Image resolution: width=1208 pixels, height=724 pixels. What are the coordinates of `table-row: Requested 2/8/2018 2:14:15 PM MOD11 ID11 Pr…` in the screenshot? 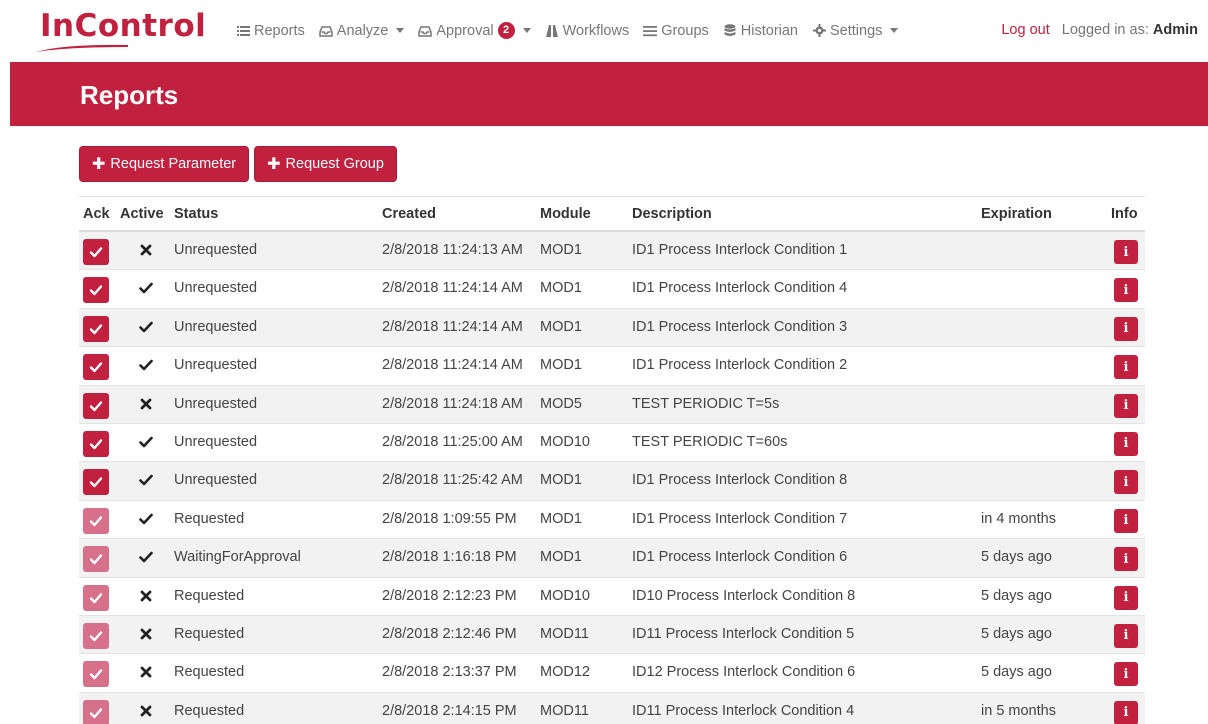 It's located at (612, 708).